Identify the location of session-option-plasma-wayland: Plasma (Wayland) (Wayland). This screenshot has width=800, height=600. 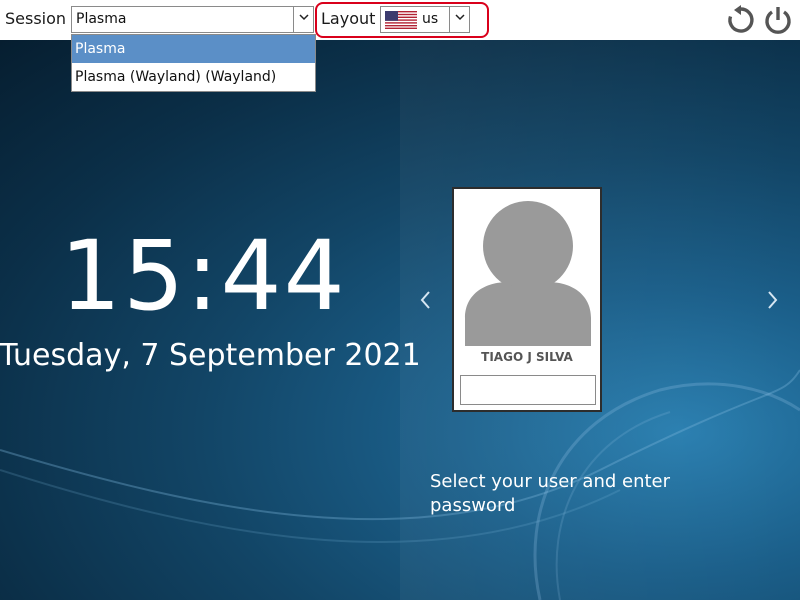
(193, 77).